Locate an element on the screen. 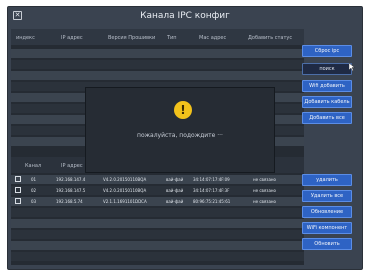 This screenshot has height=276, width=371. add-all-button: Добавить все is located at coordinates (327, 118).